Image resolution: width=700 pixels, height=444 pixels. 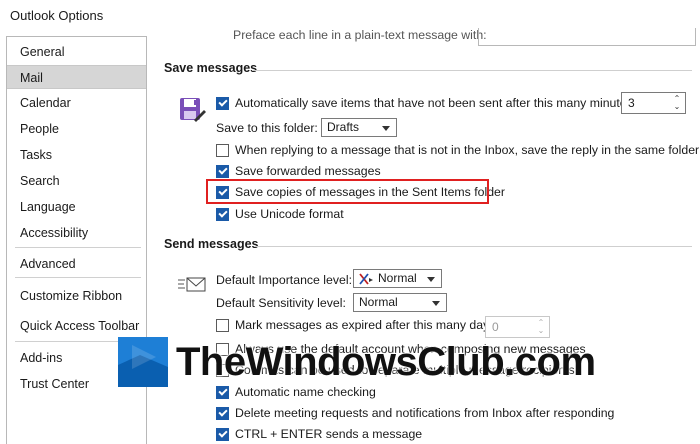 I want to click on spinner-arrows: ⌃ ⌄, so click(x=677, y=103).